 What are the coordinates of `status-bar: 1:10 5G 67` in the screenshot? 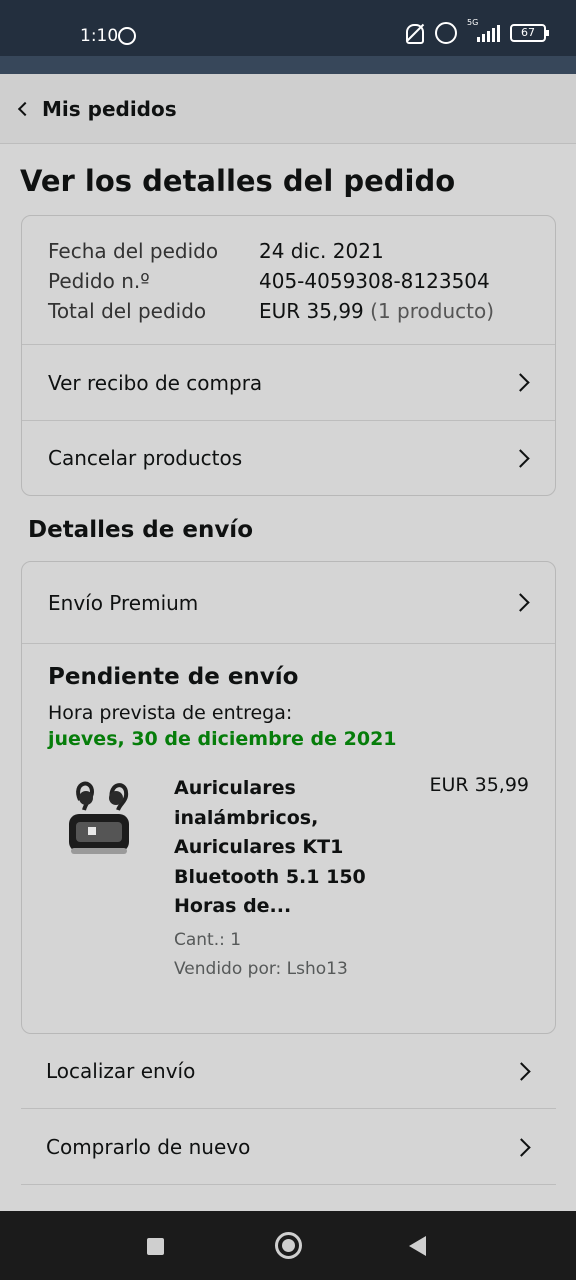 It's located at (288, 28).